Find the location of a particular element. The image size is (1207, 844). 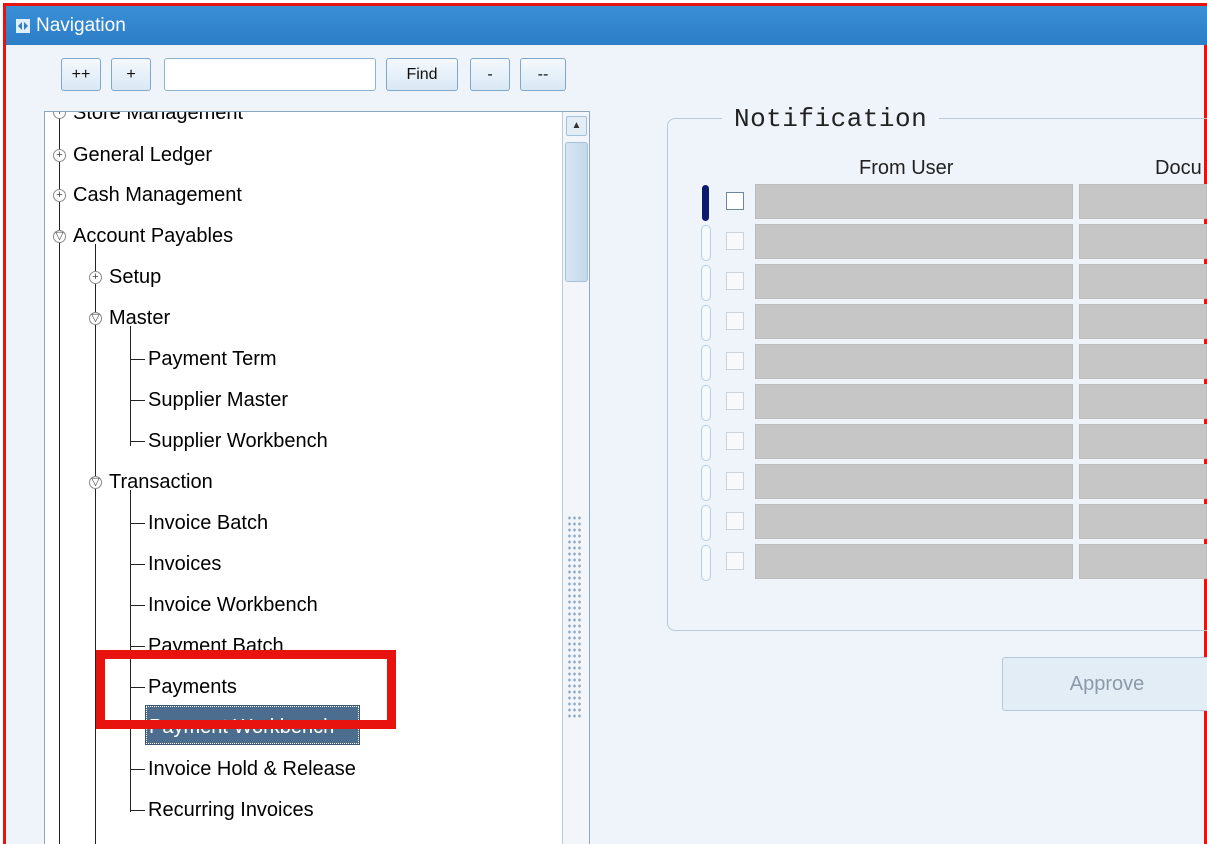

tree-scrollbar: ▲ is located at coordinates (575, 478).